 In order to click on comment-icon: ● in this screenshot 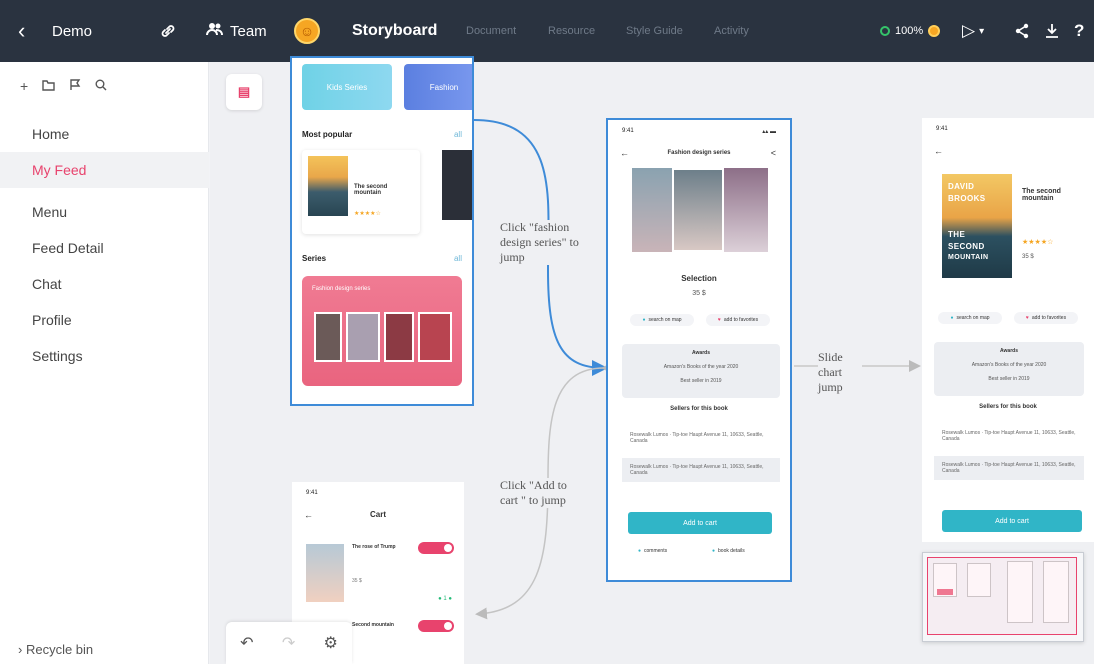, I will do `click(640, 551)`.